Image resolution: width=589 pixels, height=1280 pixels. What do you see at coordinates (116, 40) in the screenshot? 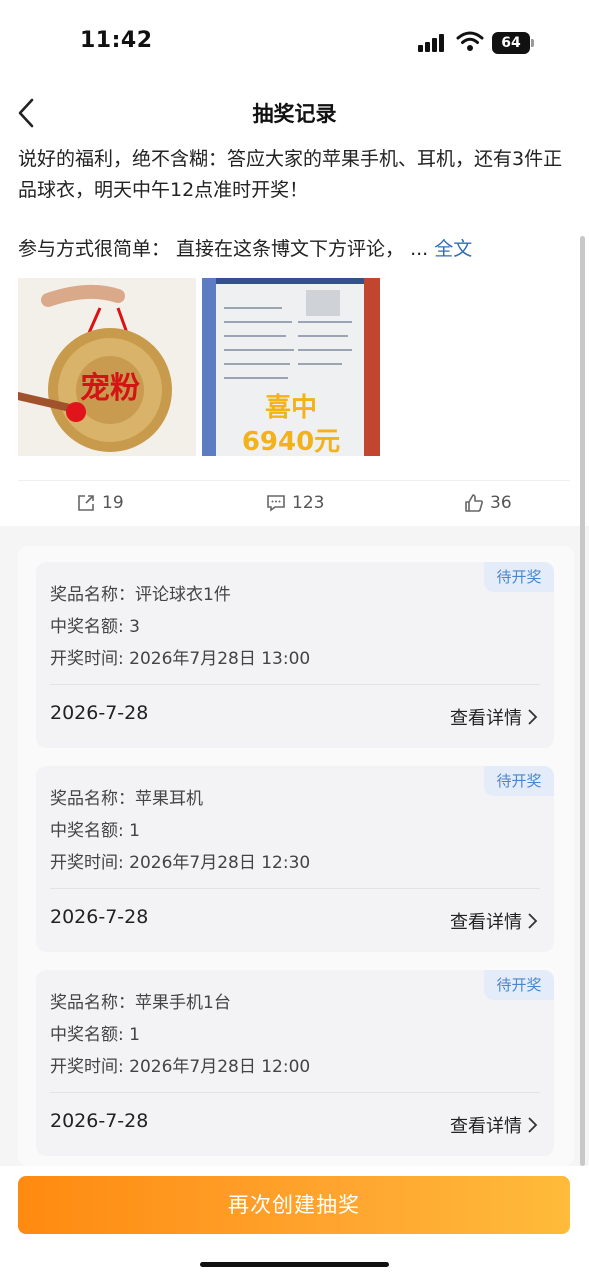
I see `status-time: 11:42` at bounding box center [116, 40].